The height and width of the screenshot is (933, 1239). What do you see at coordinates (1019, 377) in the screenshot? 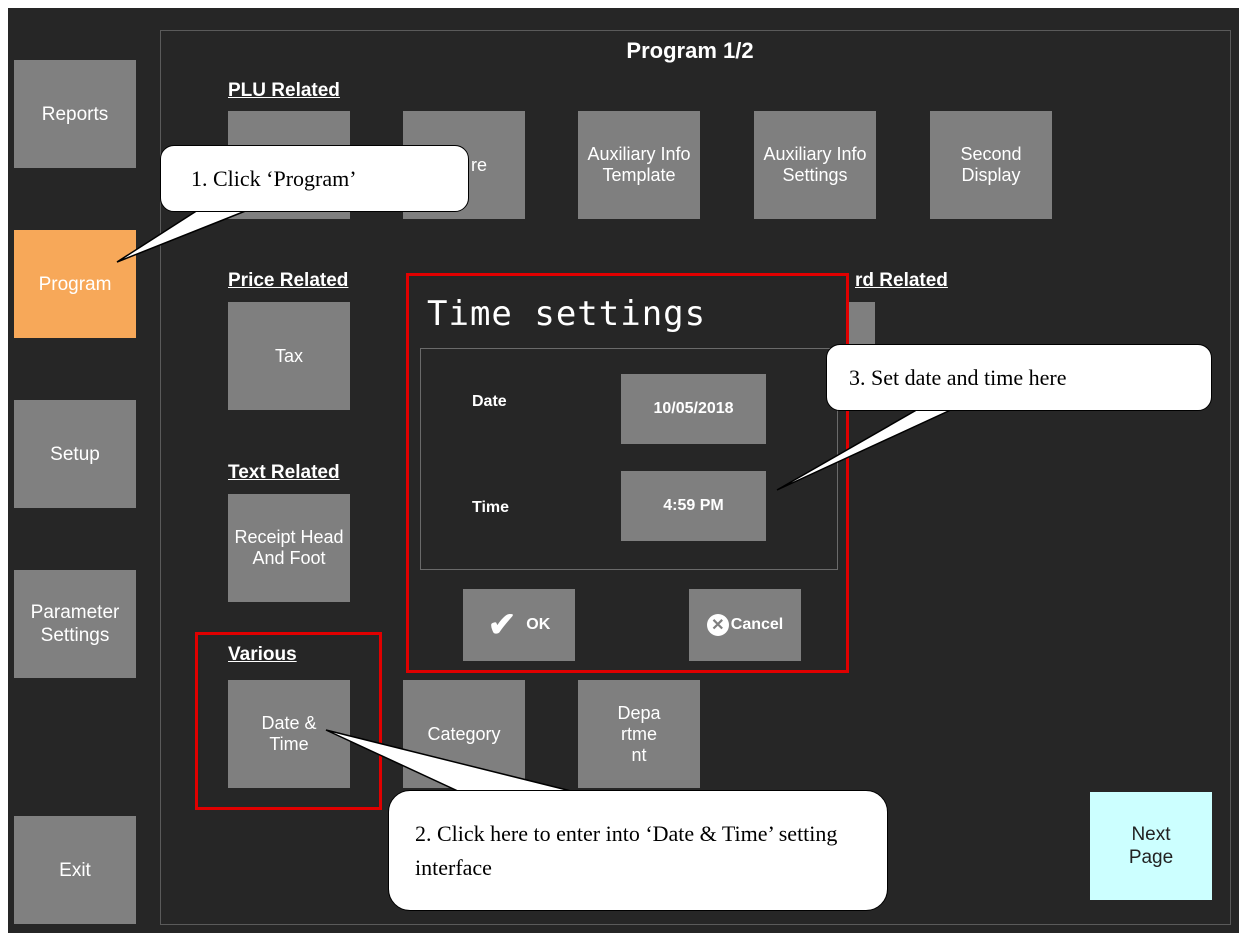
I see `callout-step3: 3. Set date and time here` at bounding box center [1019, 377].